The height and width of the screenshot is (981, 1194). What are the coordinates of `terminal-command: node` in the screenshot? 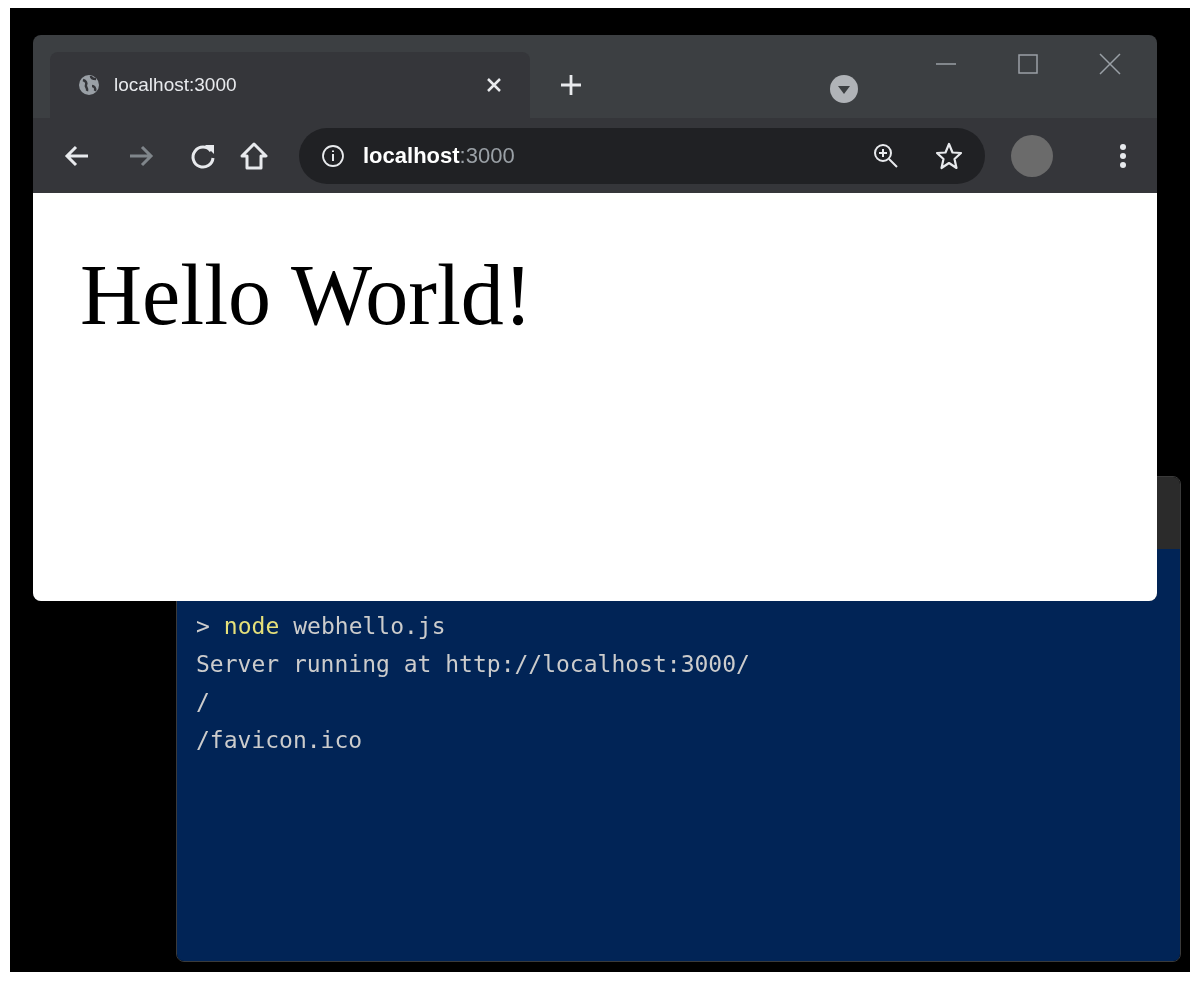 It's located at (251, 626).